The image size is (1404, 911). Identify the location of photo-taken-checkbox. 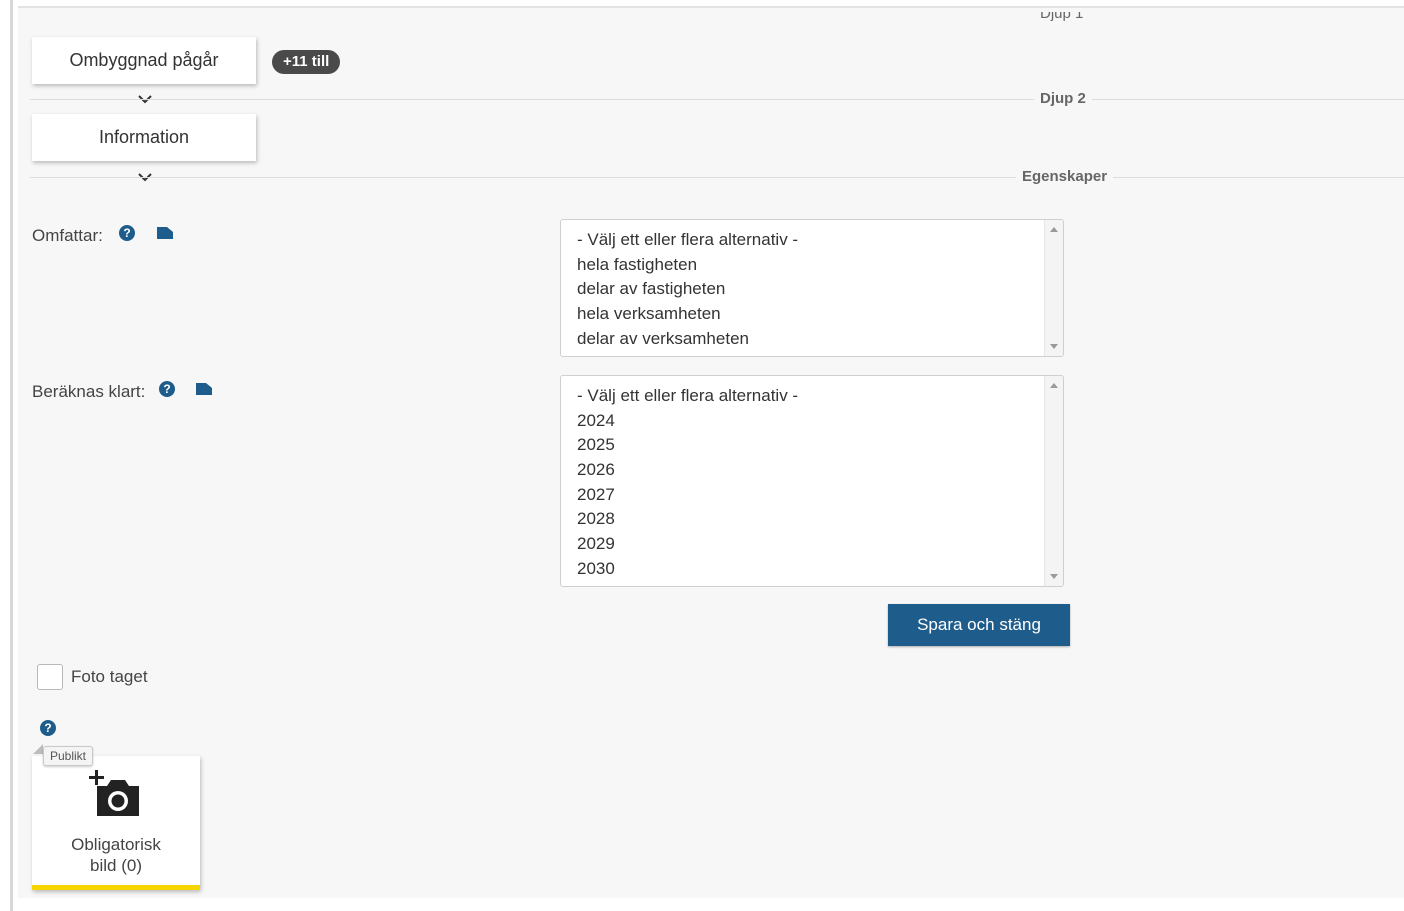
(50, 677).